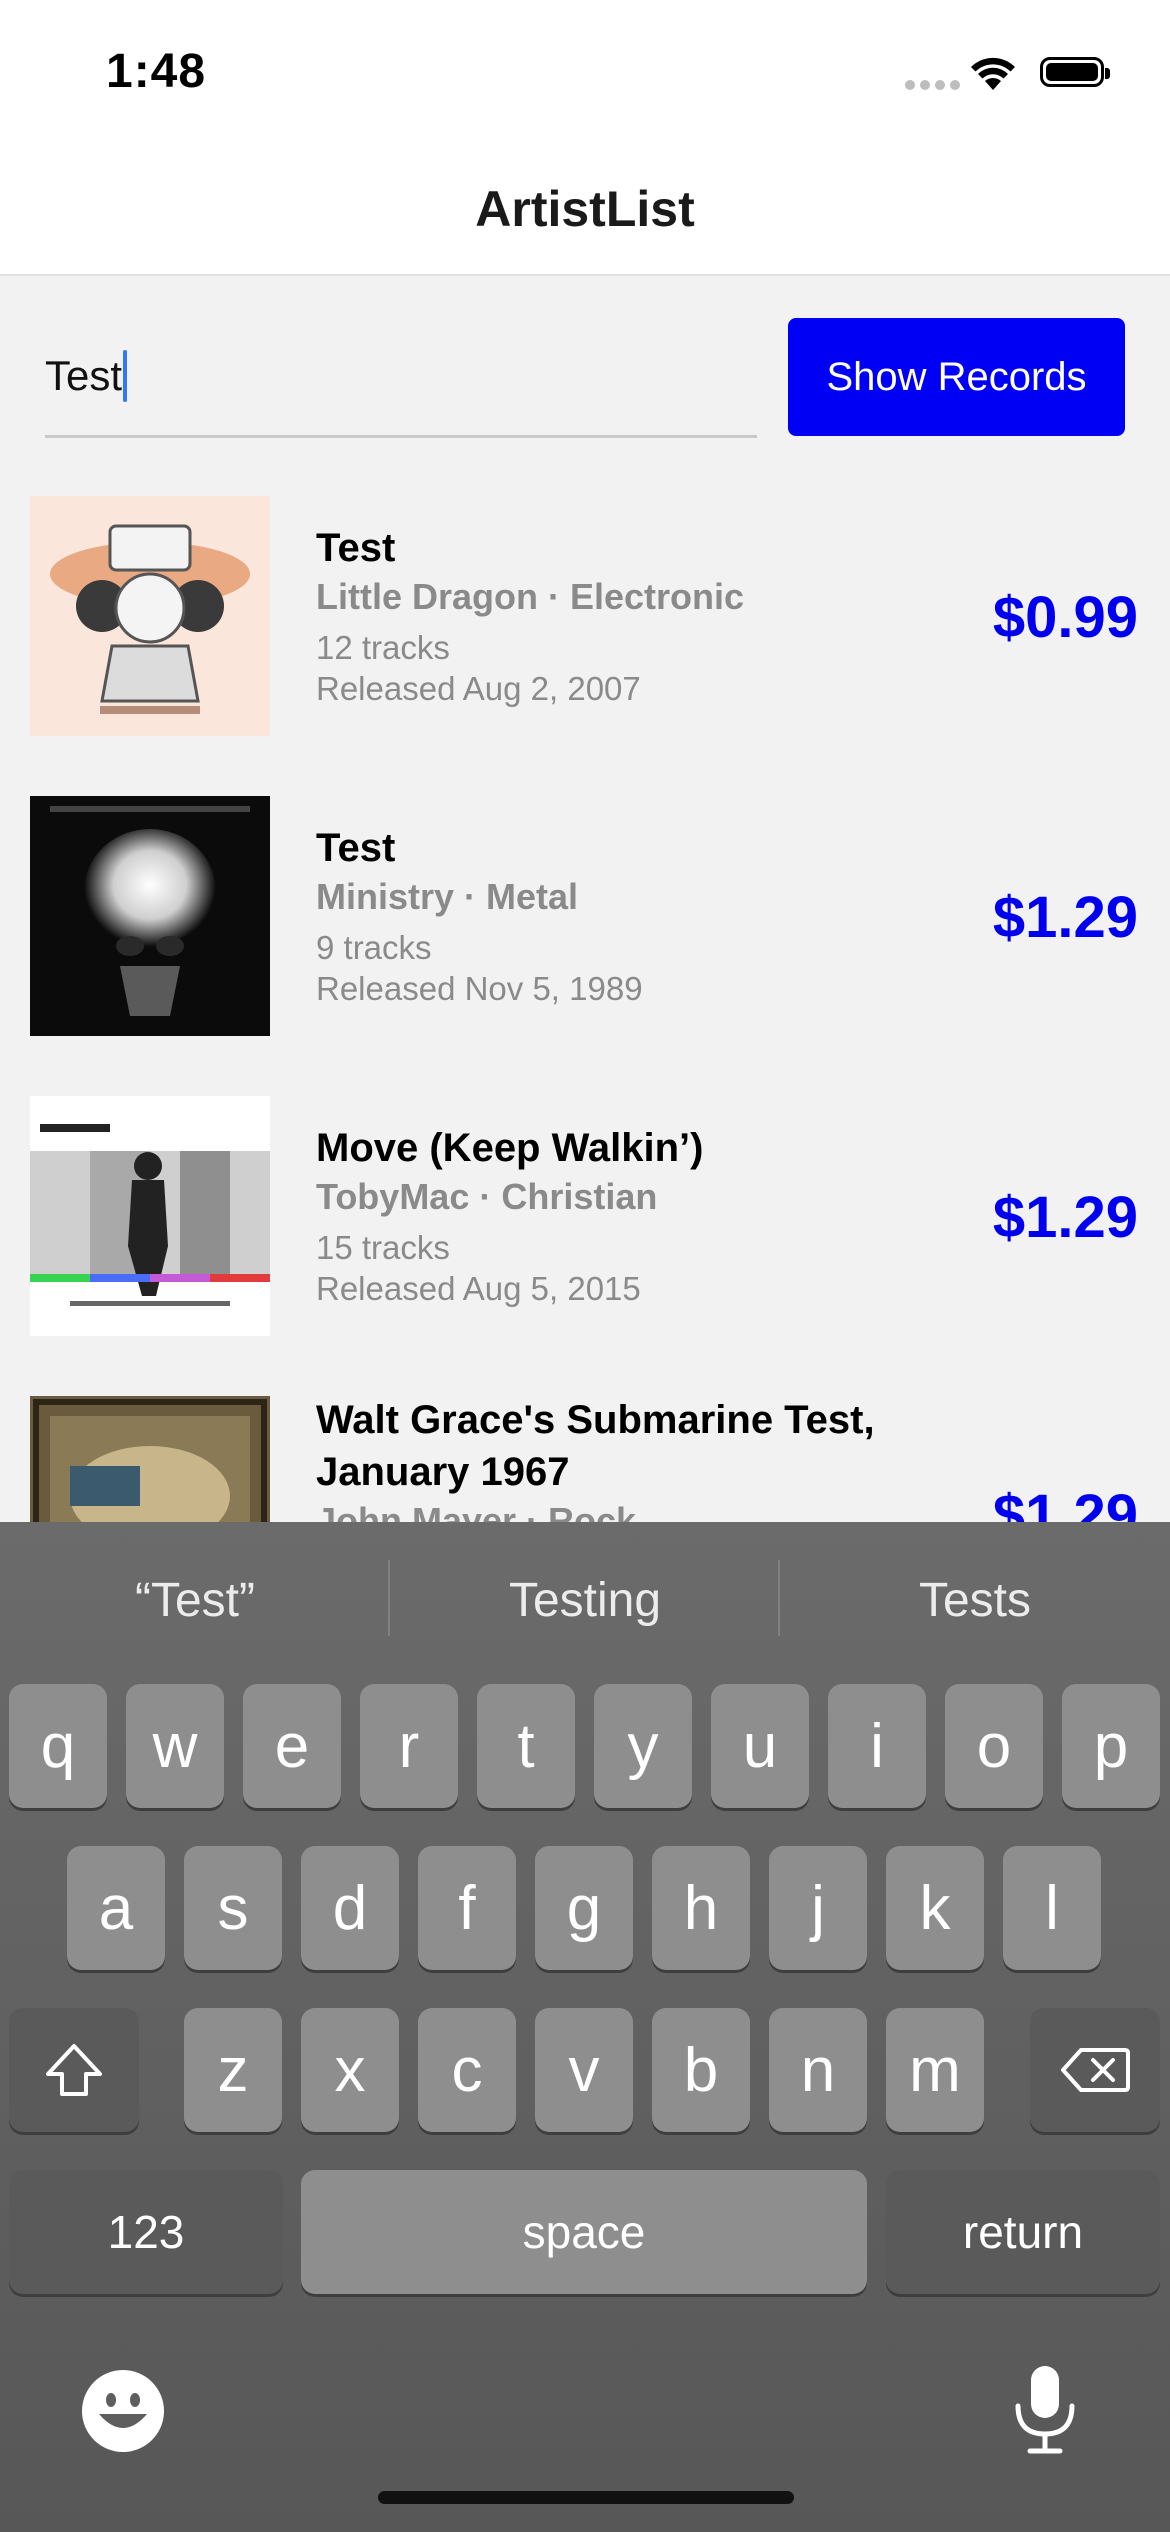  I want to click on key-g: g, so click(584, 1908).